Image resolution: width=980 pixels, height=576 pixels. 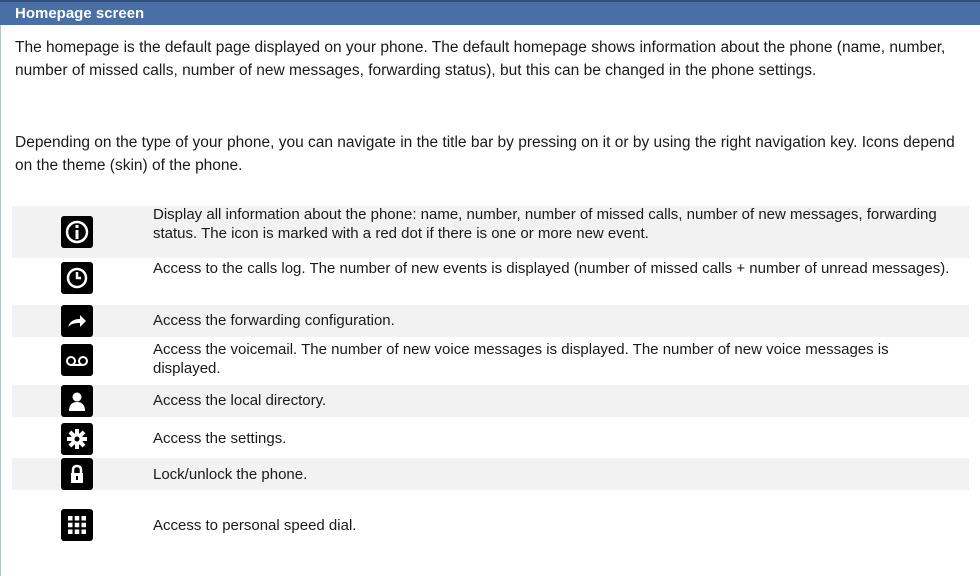 I want to click on section-title: Homepage screen, so click(x=80, y=13).